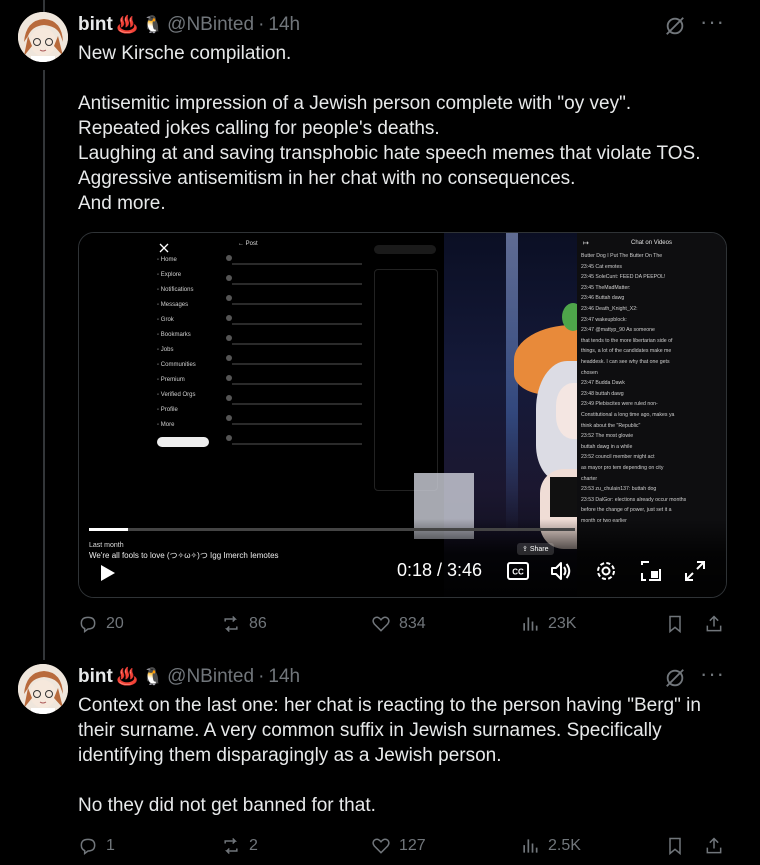 Image resolution: width=760 pixels, height=865 pixels. Describe the element at coordinates (107, 573) in the screenshot. I see `play-icon` at that location.